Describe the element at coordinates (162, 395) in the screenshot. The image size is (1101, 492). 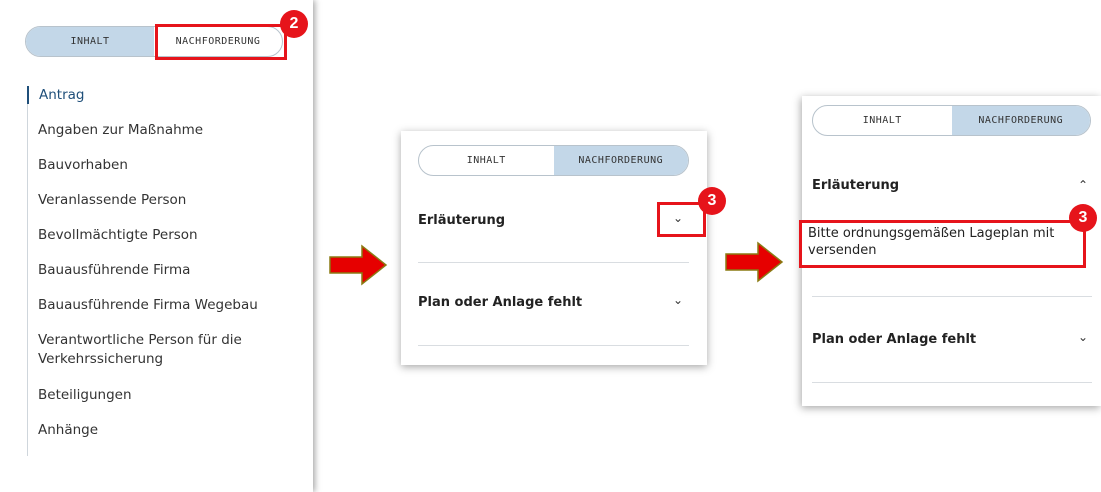
I see `nav-item-beteiligungen: Beteiligungen` at that location.